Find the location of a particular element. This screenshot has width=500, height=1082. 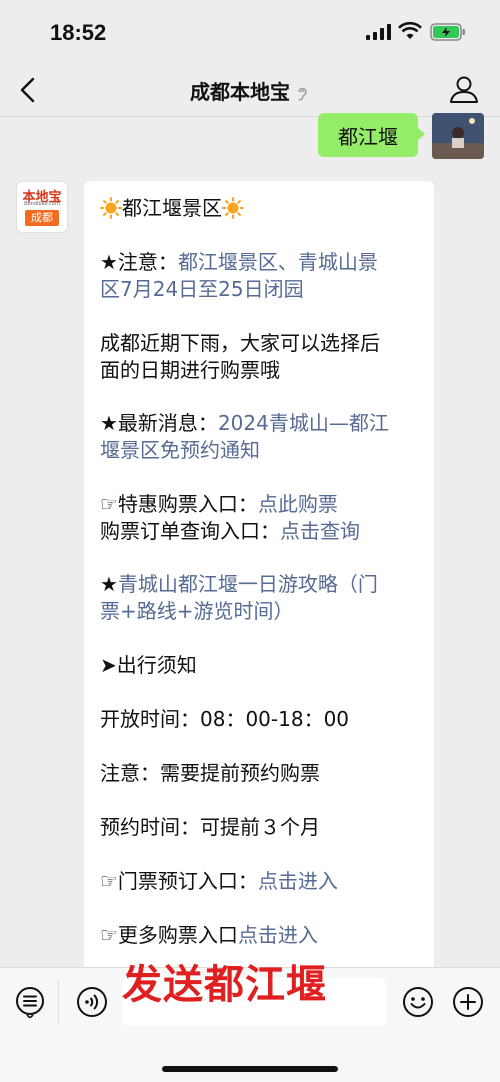

more-line: ☞更多购票入口点击进入 is located at coordinates (260, 935).